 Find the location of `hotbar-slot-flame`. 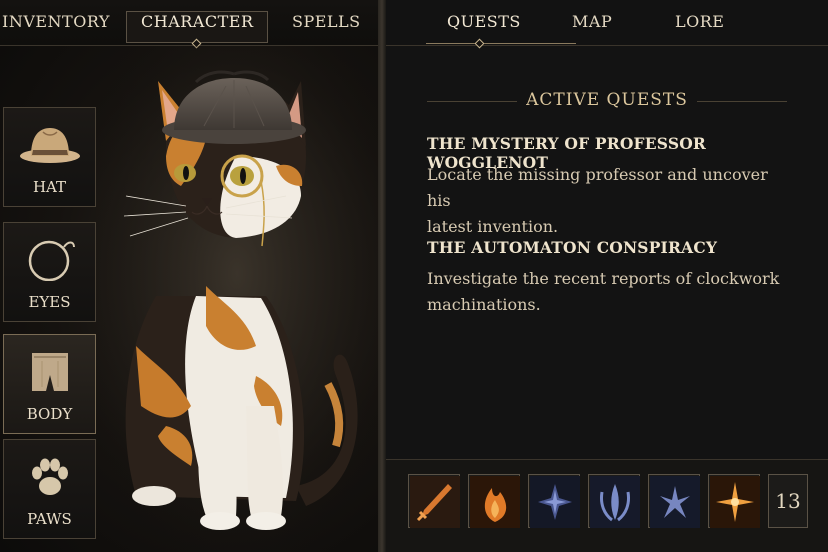

hotbar-slot-flame is located at coordinates (494, 501).